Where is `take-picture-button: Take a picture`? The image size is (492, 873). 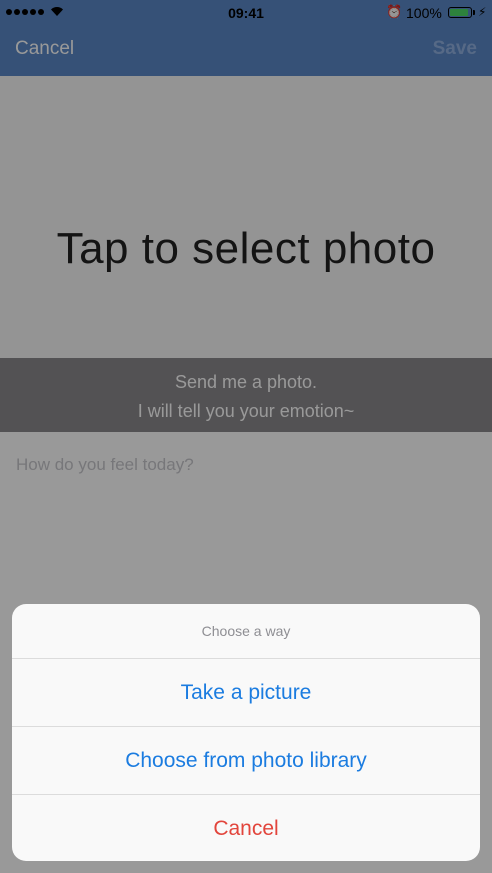 take-picture-button: Take a picture is located at coordinates (246, 693).